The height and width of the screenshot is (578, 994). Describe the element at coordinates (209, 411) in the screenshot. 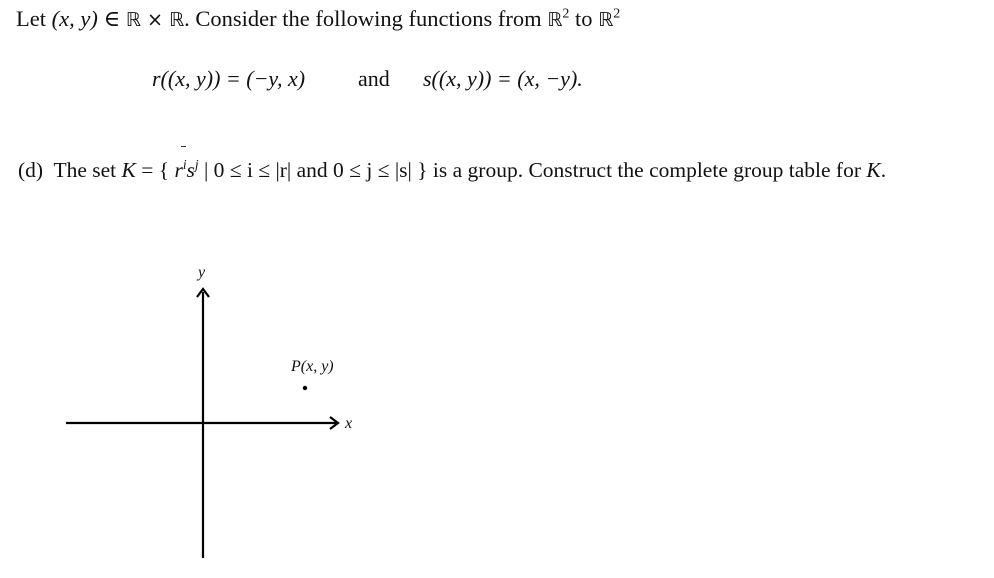

I see `coordinate-diagram: x y P(x, y)` at that location.